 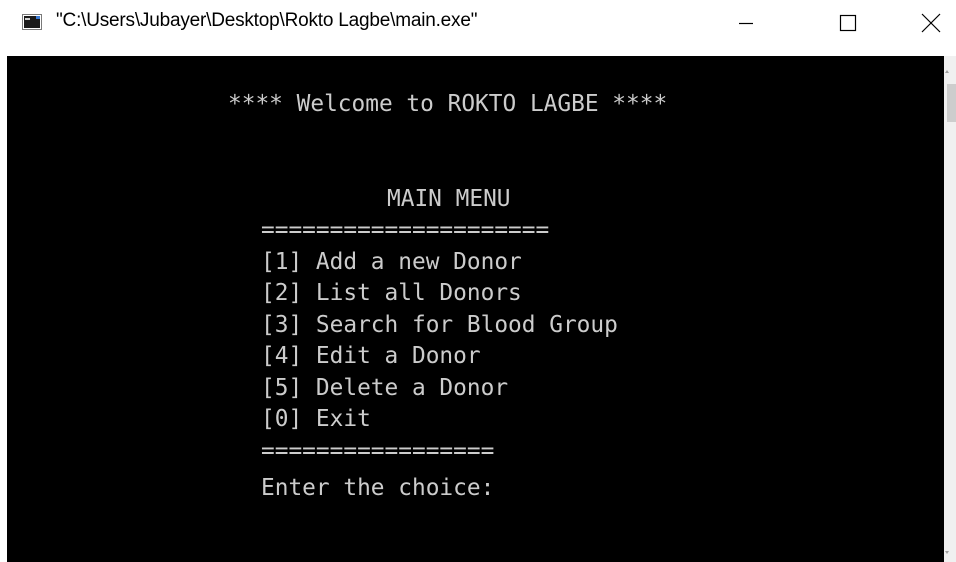 I want to click on menu-title: MAIN MENU, so click(x=449, y=199).